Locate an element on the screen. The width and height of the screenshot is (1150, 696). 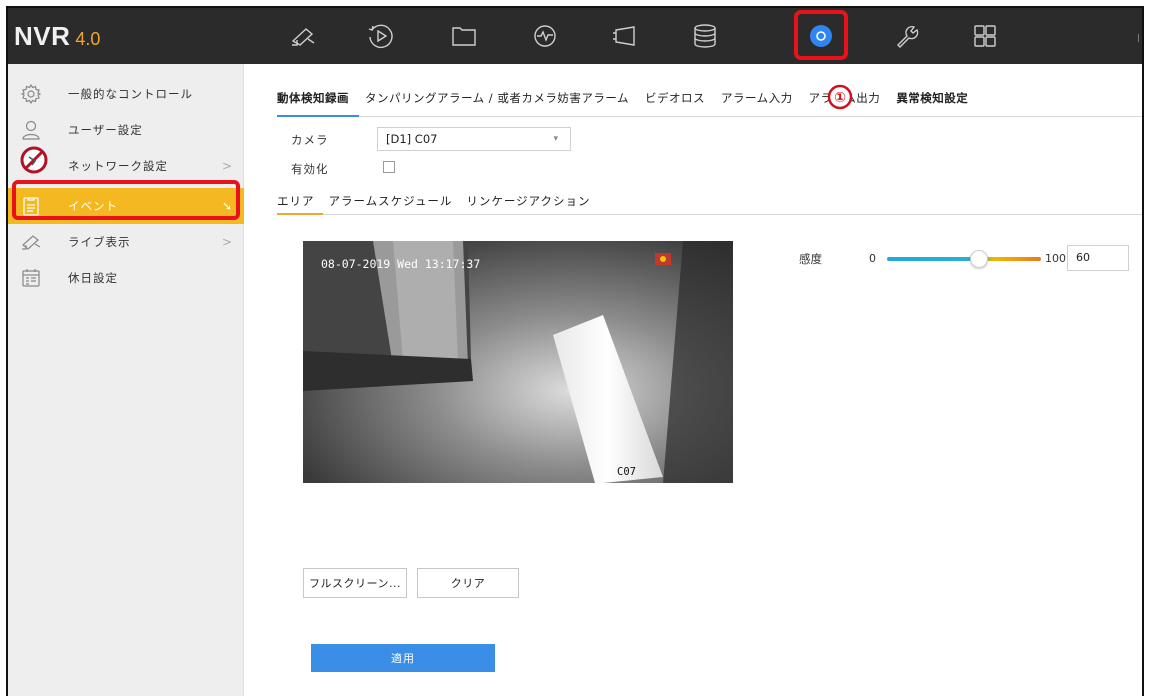
settings-subtabs: エリア アラームスケジュール リンケージアクション is located at coordinates (441, 201).